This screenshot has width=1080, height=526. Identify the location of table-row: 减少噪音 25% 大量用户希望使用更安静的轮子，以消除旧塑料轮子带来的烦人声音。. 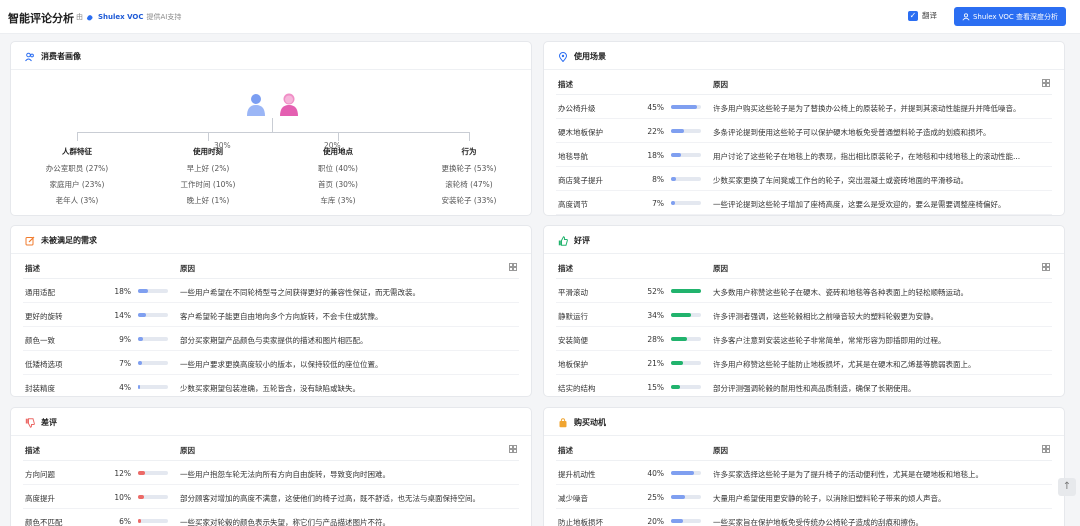
(804, 497).